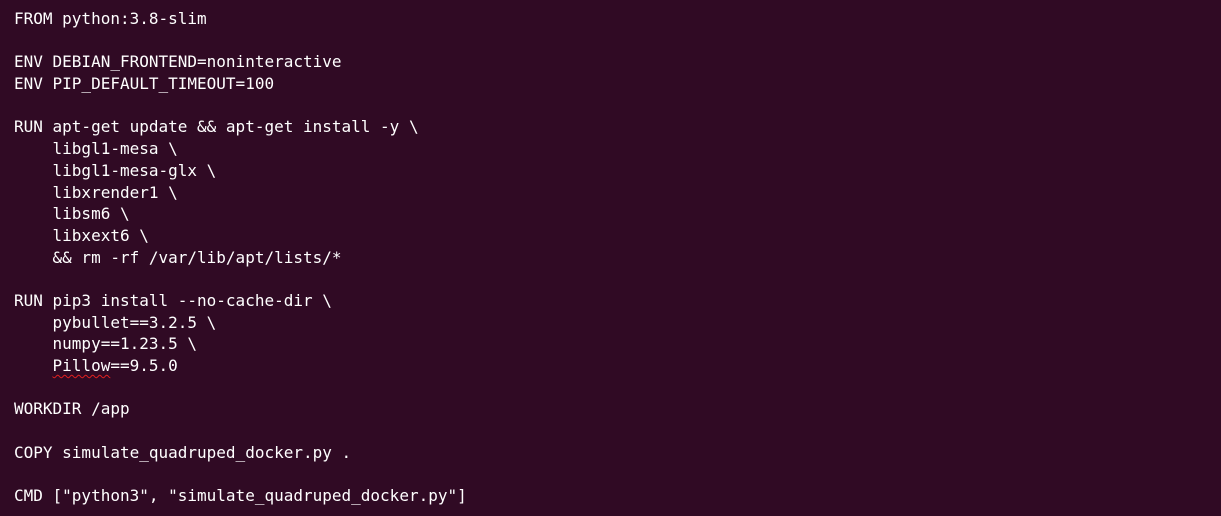 This screenshot has width=1221, height=516. I want to click on code-line: pybullet==3.2.5 \, so click(115, 322).